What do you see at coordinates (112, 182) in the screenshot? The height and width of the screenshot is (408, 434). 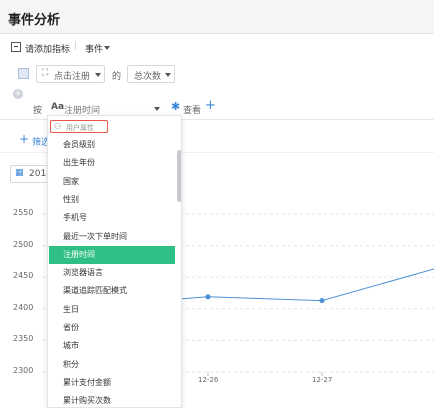 I see `dropdown-option: 国家` at bounding box center [112, 182].